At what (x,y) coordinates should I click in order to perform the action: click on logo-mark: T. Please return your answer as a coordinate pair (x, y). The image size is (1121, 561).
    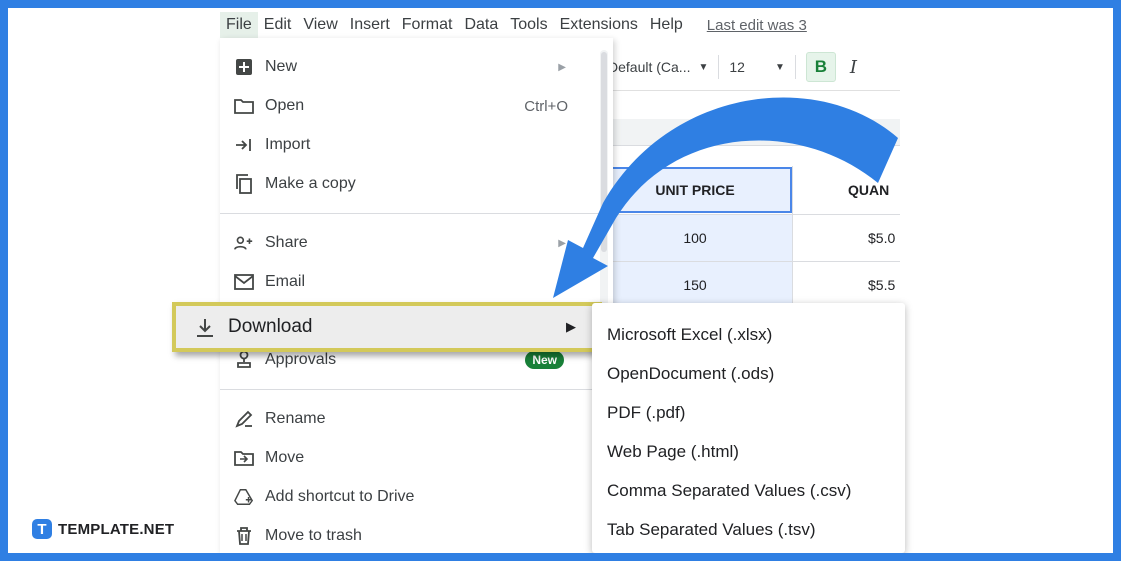
    Looking at the image, I should click on (42, 529).